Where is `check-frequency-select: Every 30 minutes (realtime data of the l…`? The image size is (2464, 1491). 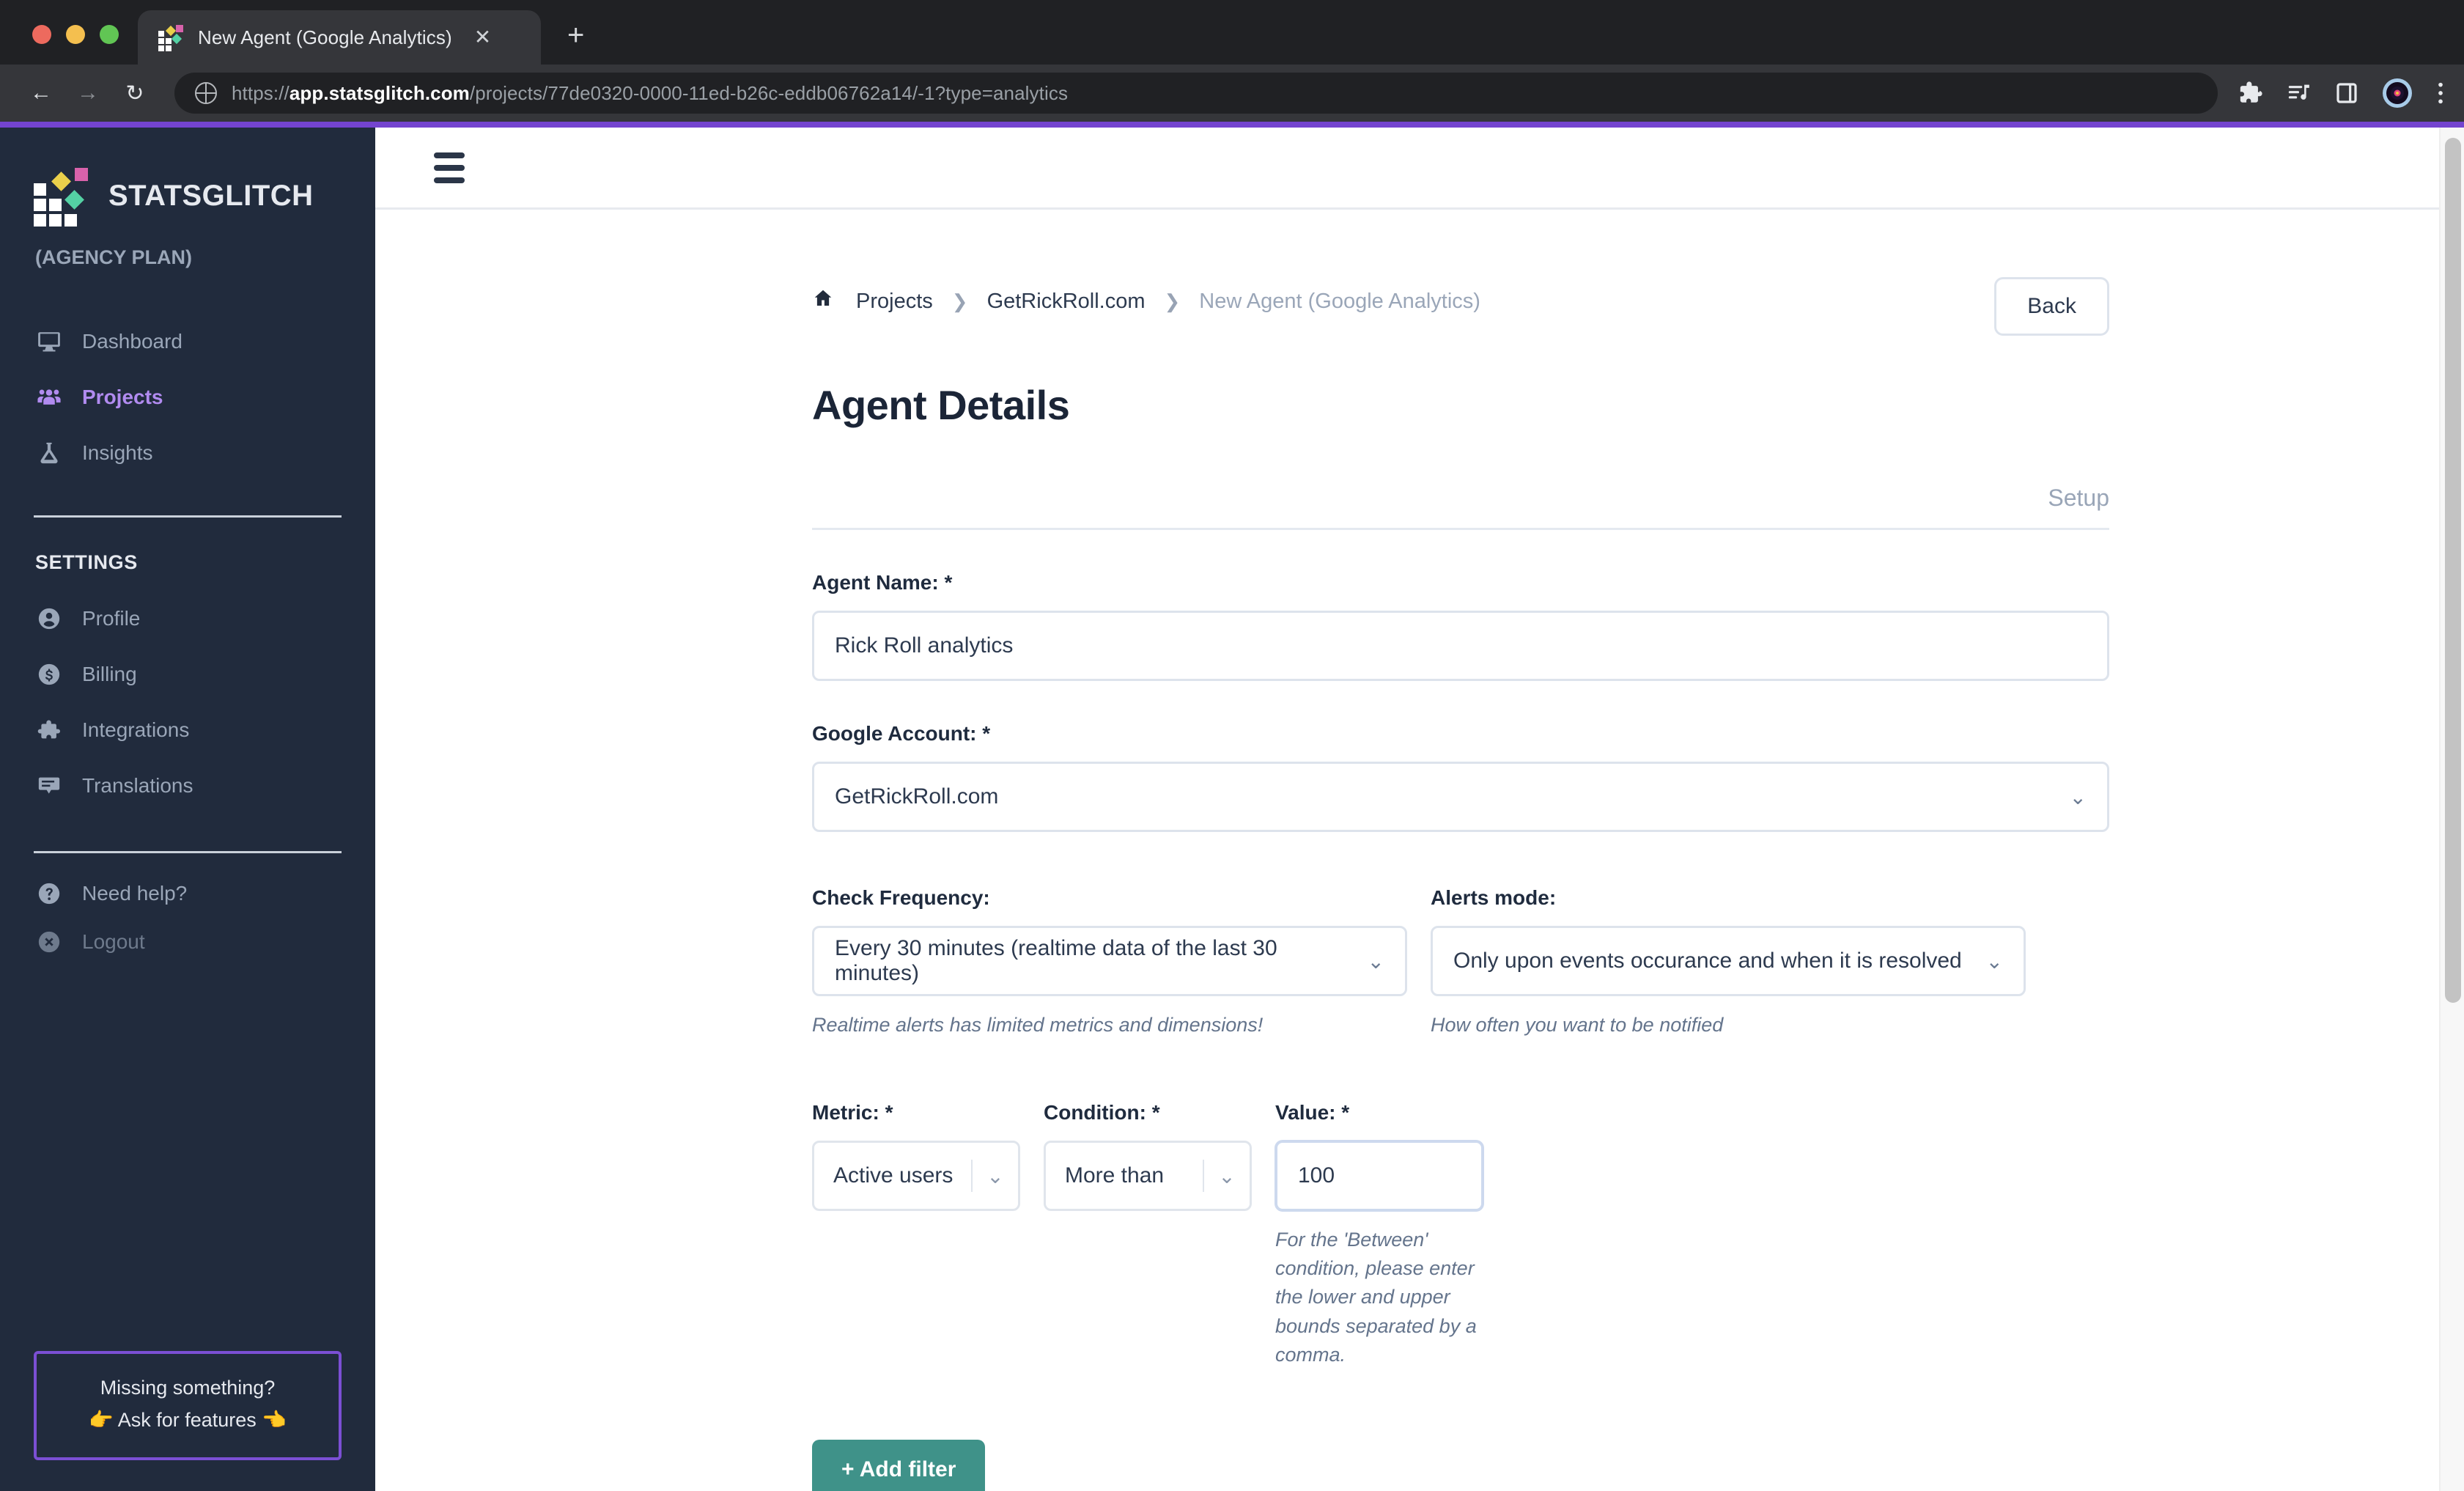 check-frequency-select: Every 30 minutes (realtime data of the l… is located at coordinates (1109, 961).